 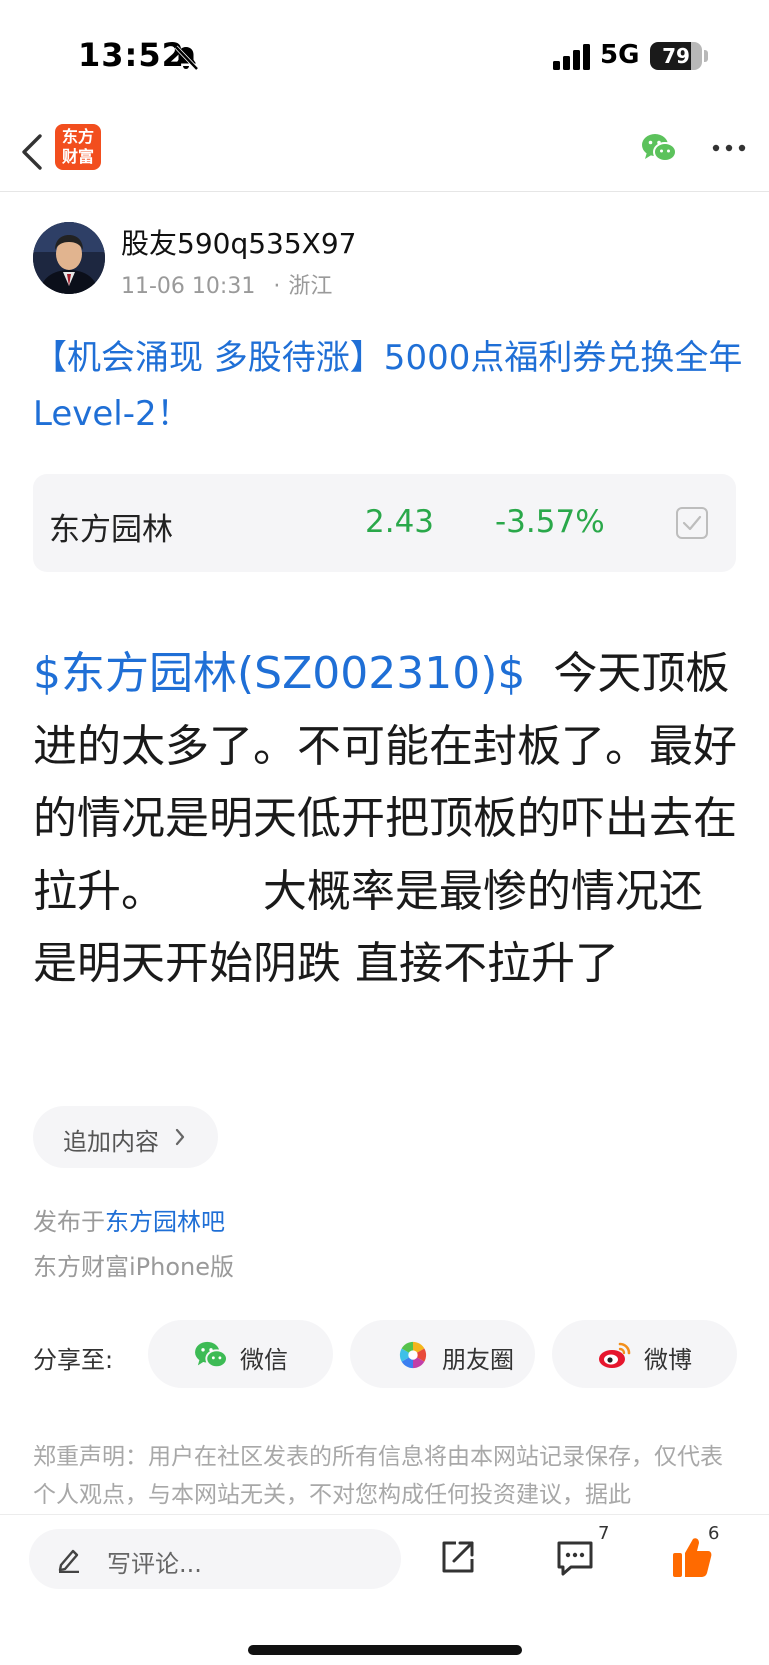 I want to click on author-name: 股友590q535X97, so click(x=238, y=242).